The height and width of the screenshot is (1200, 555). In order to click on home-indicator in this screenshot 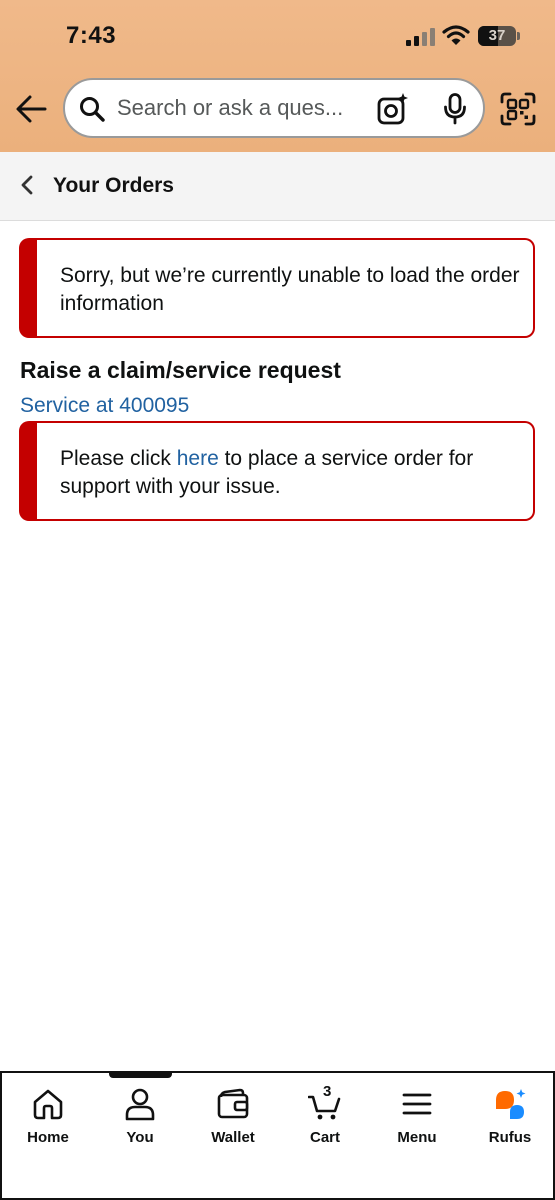, I will do `click(140, 1074)`.